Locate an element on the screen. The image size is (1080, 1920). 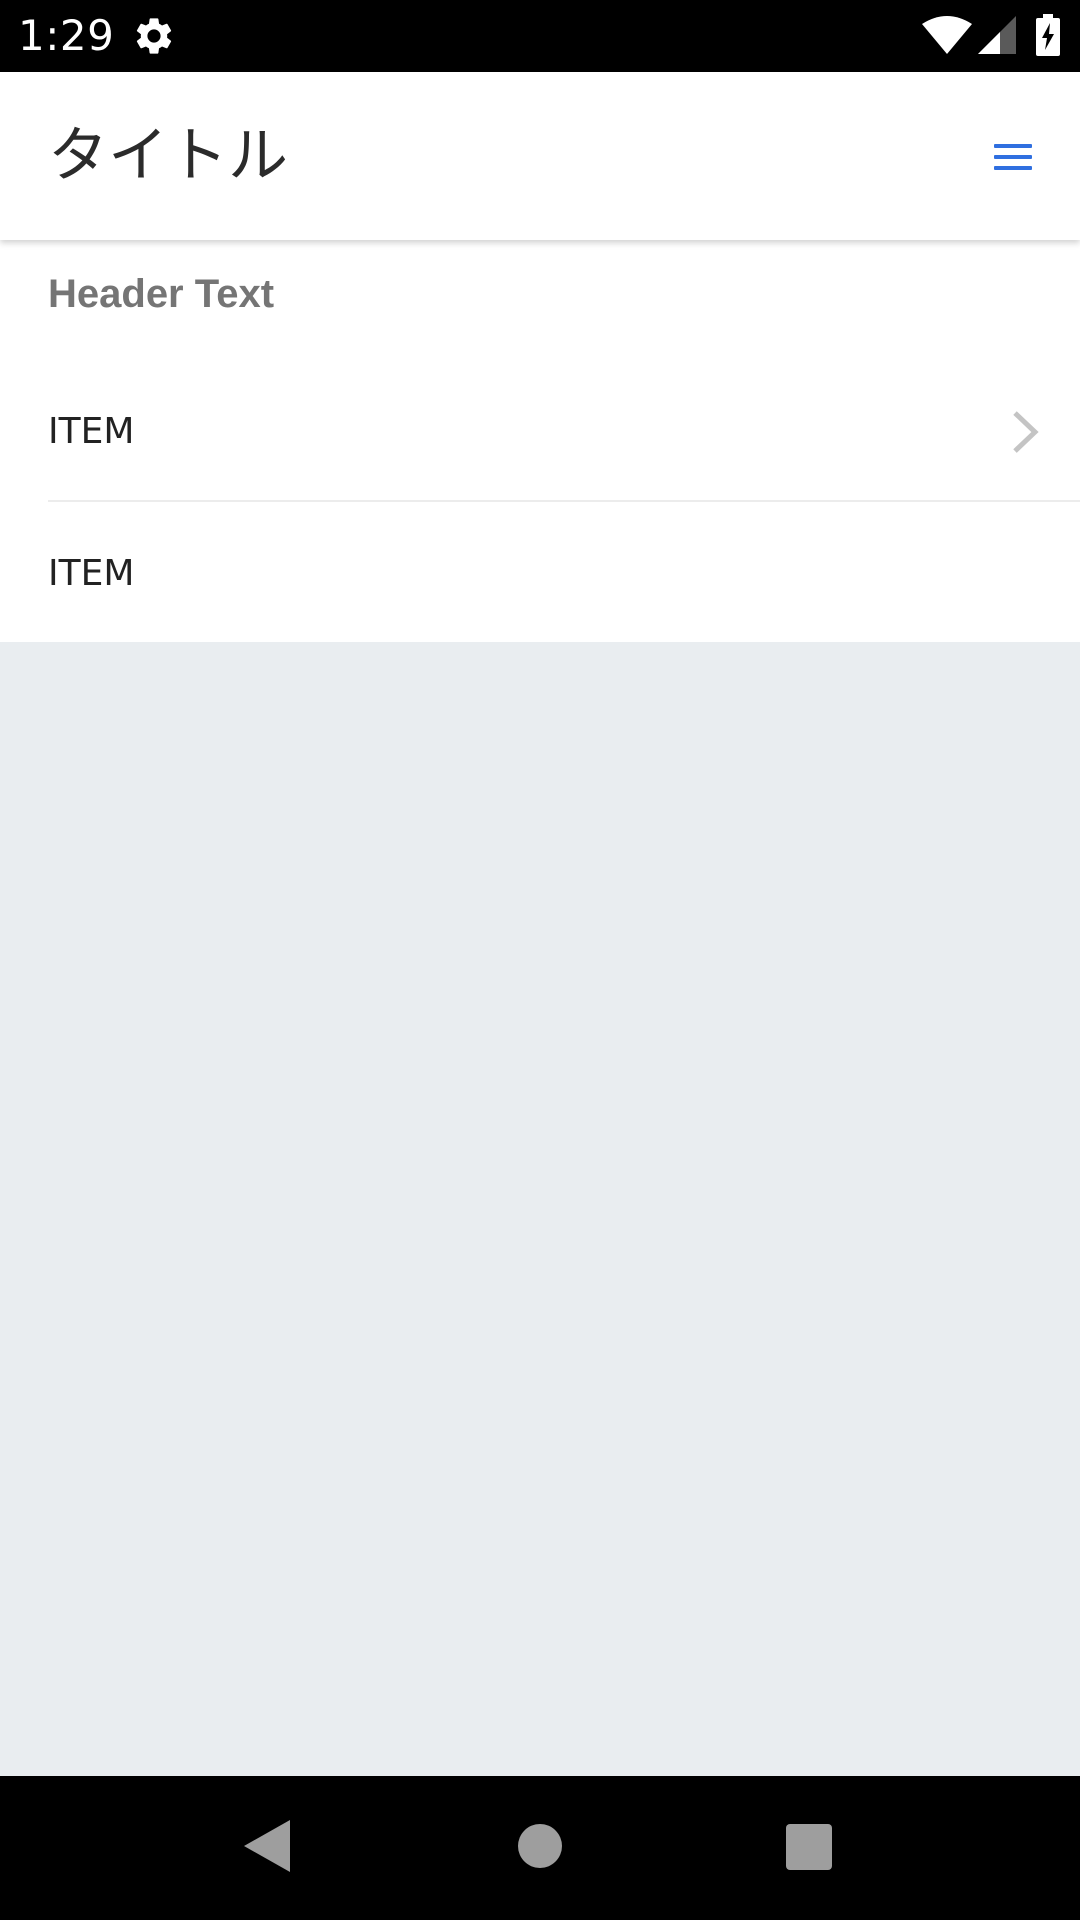
home-icon is located at coordinates (540, 1846).